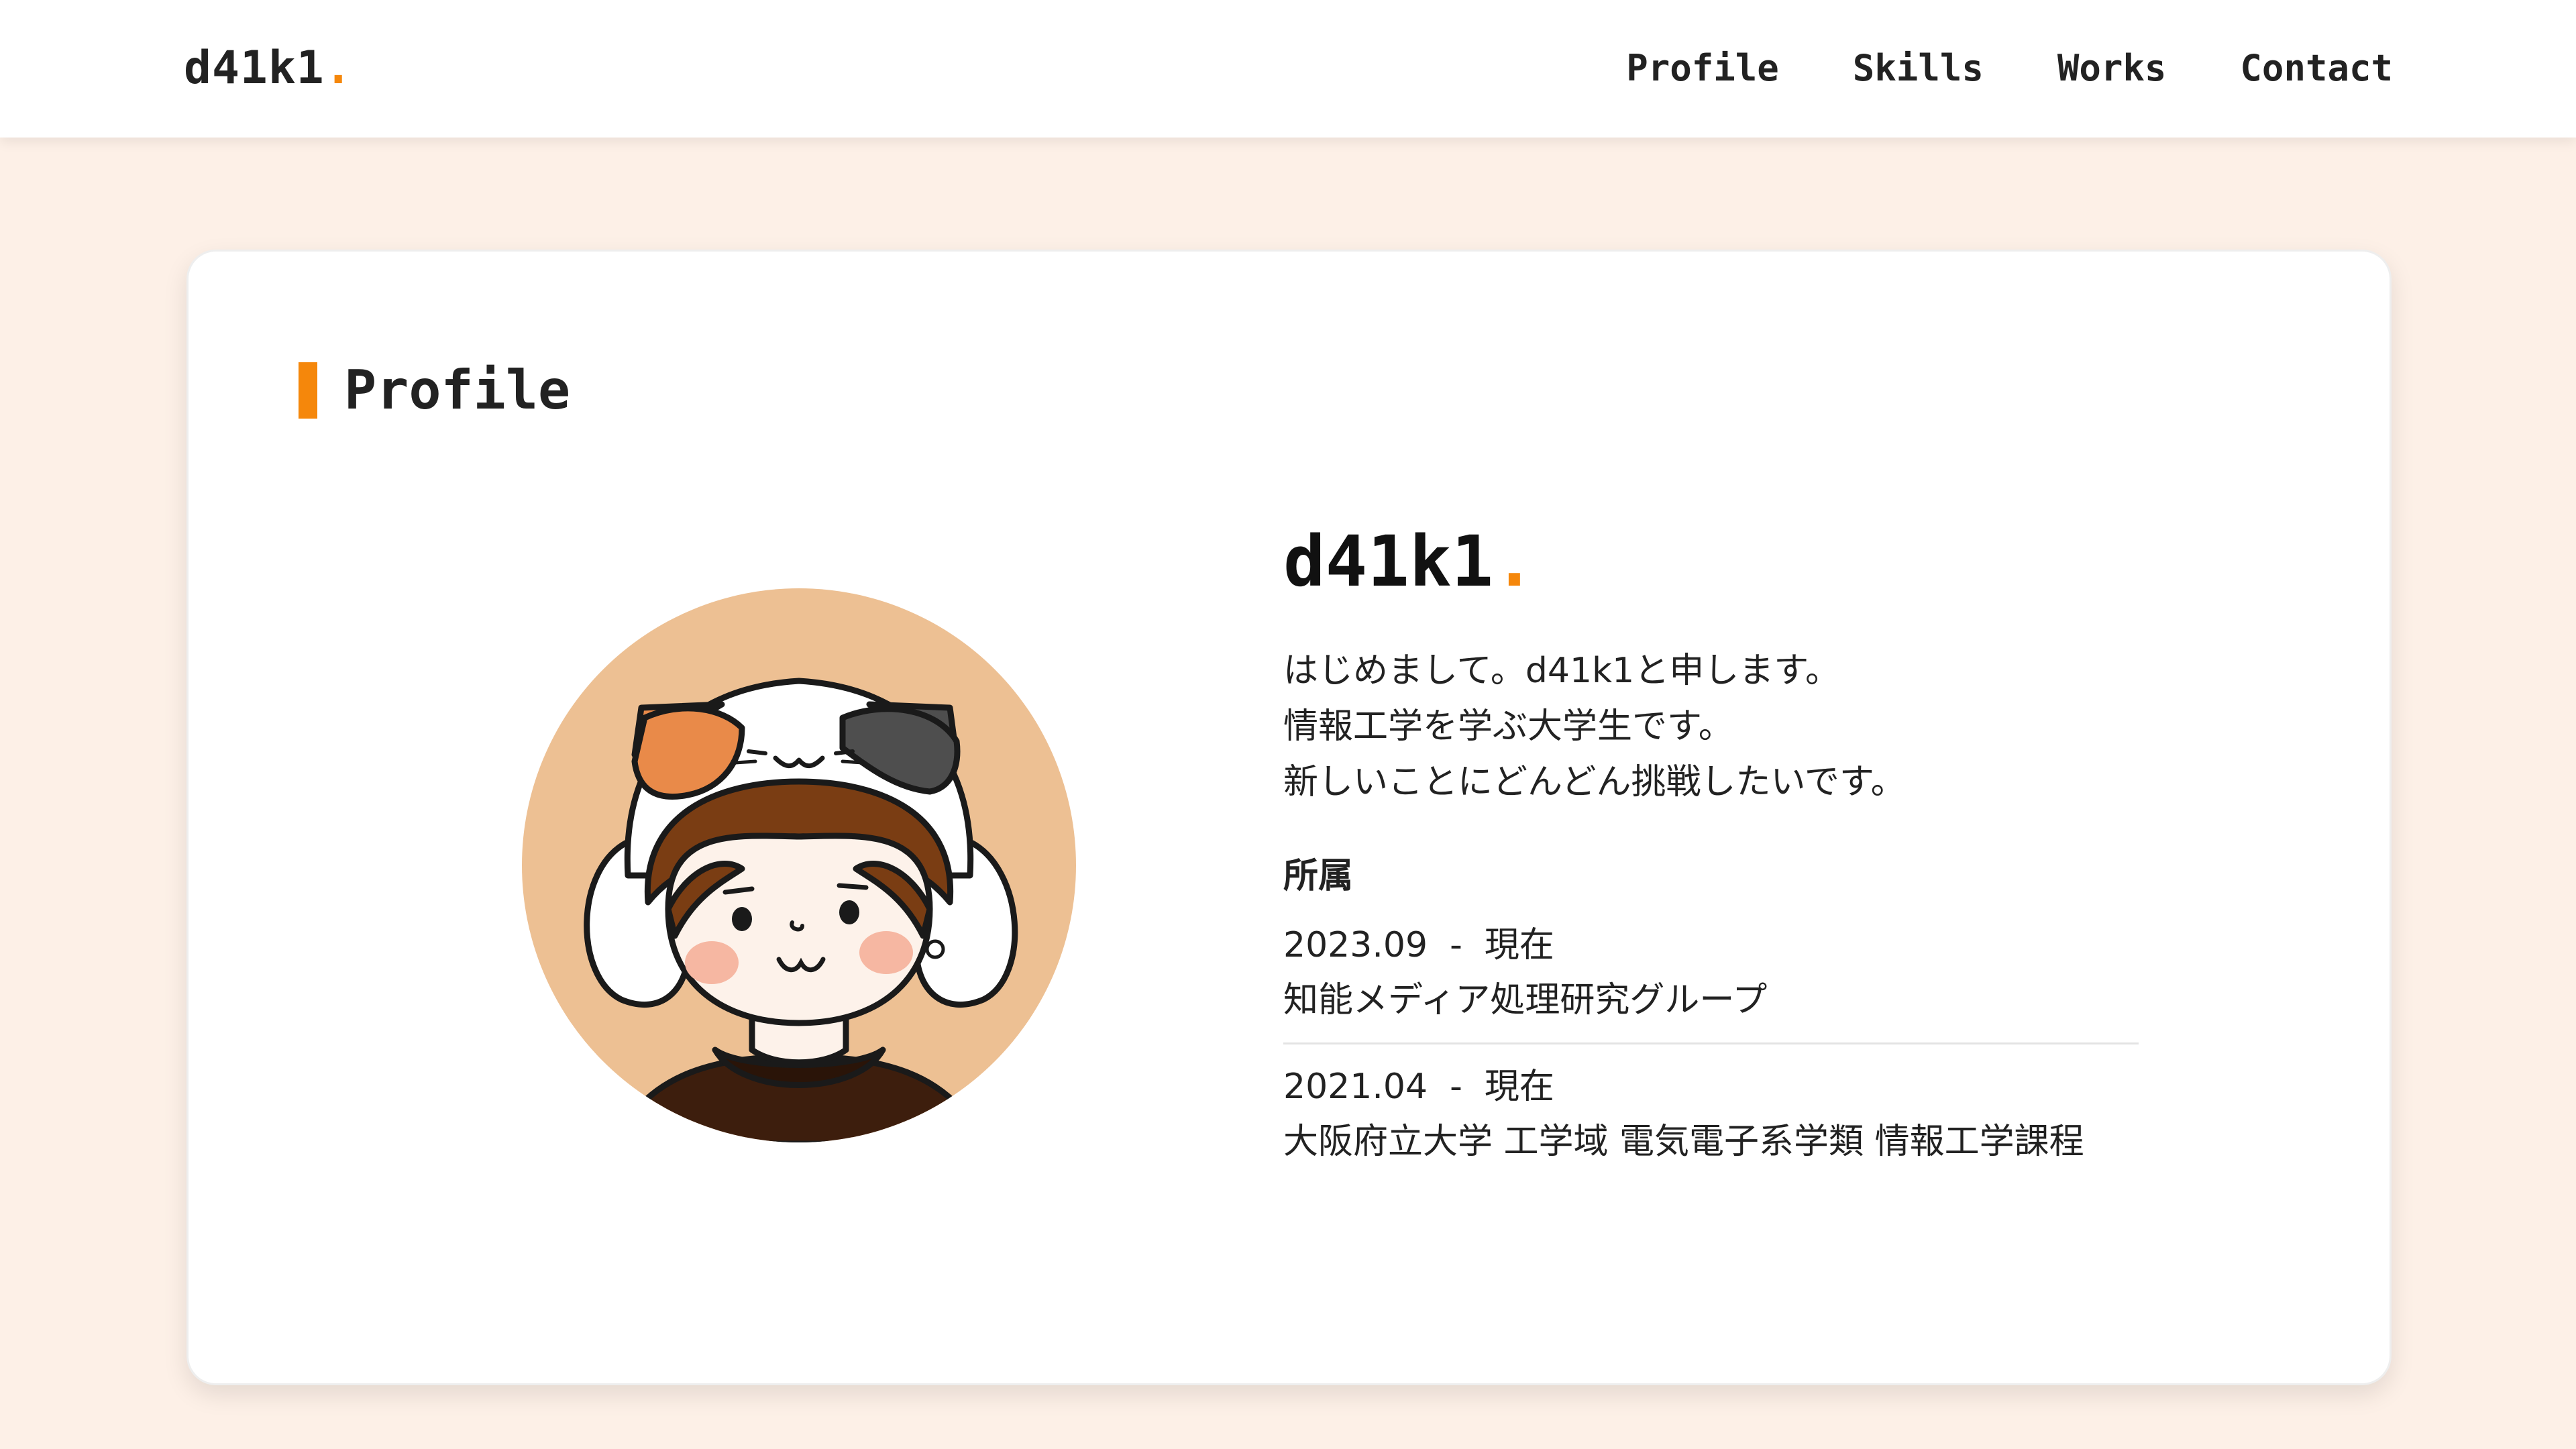  I want to click on intro-line: はじめまして。d41k1と申します。, so click(1562, 671).